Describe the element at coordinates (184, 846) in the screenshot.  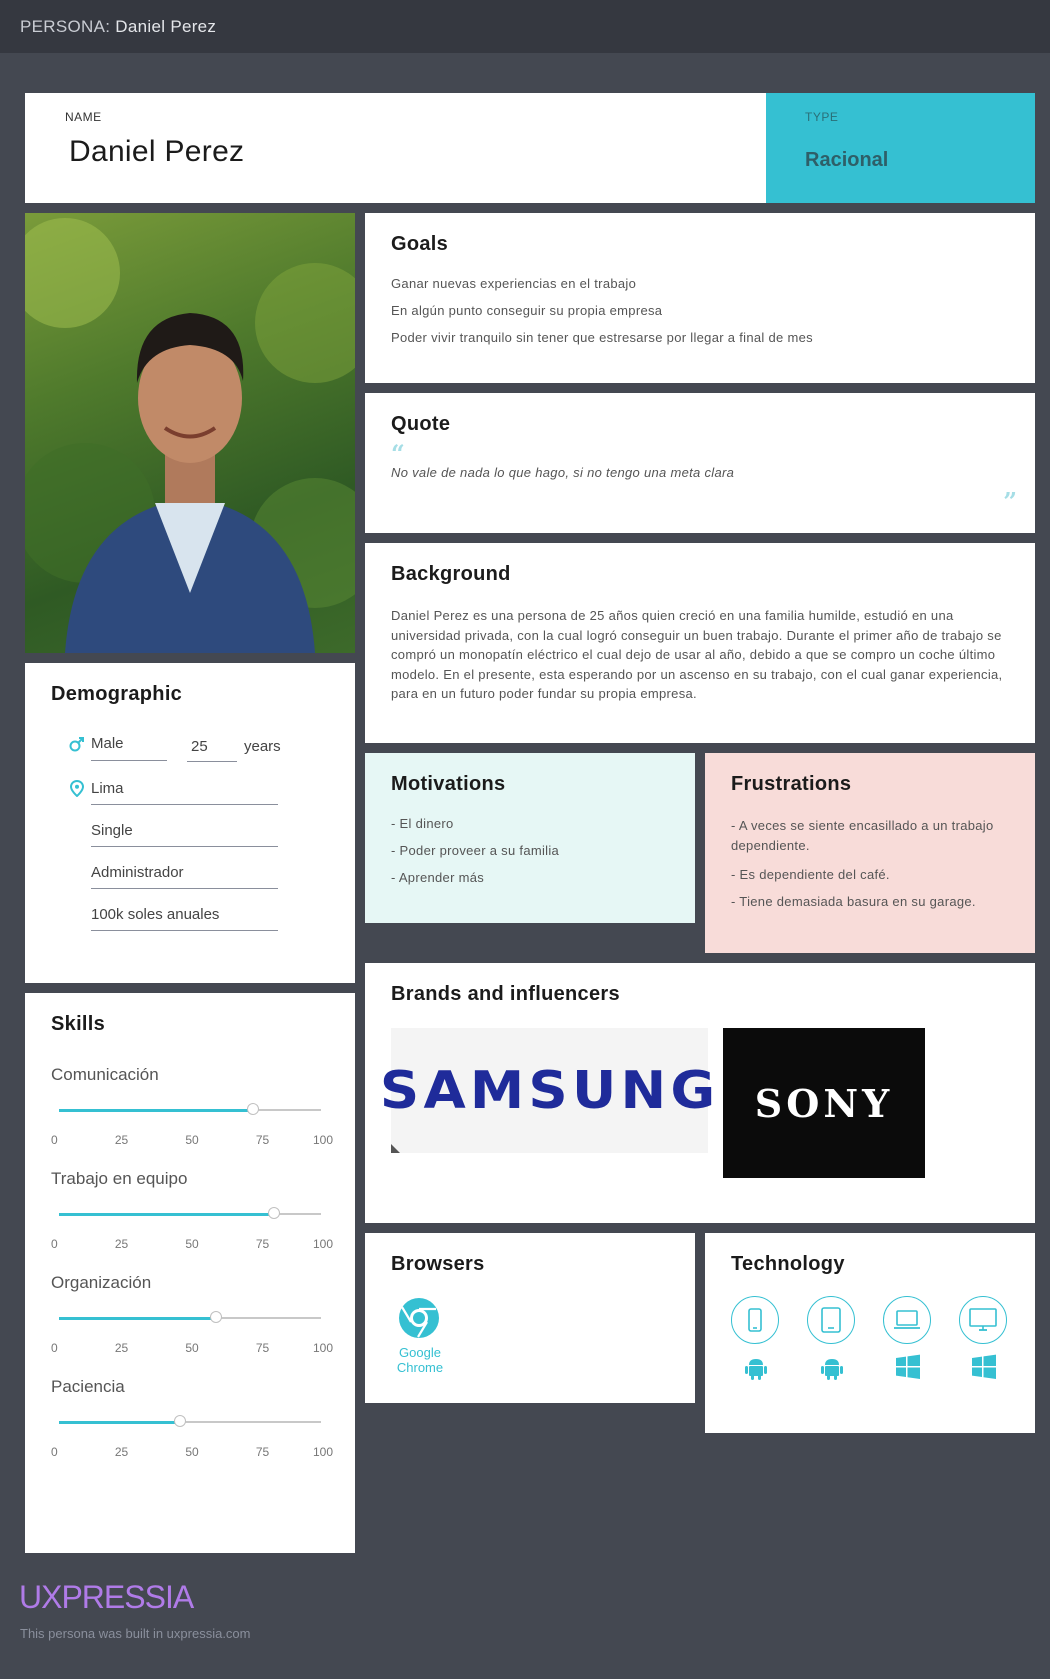
I see `status-underline` at that location.